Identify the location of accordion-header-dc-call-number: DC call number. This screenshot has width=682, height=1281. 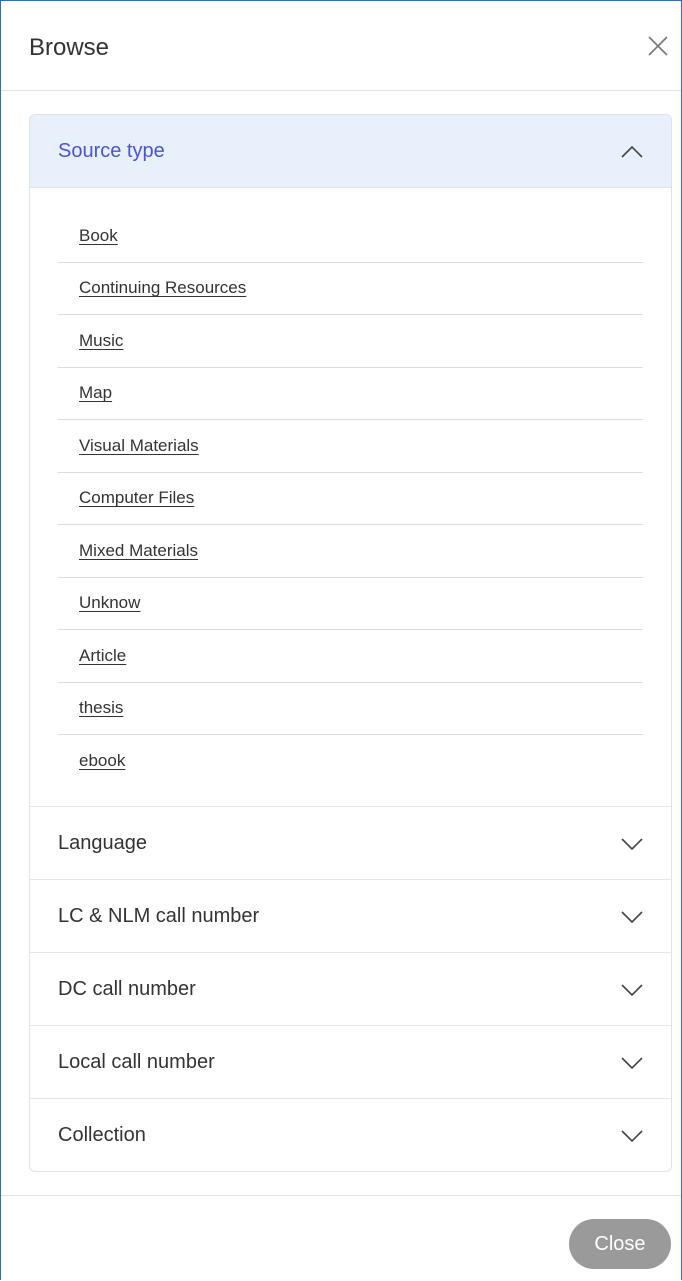
(350, 989).